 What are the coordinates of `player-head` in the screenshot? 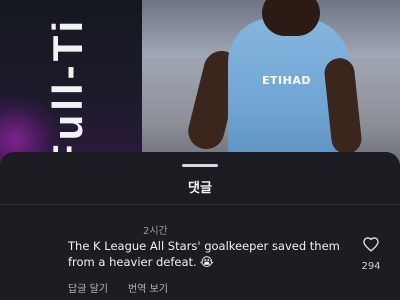 It's located at (291, 18).